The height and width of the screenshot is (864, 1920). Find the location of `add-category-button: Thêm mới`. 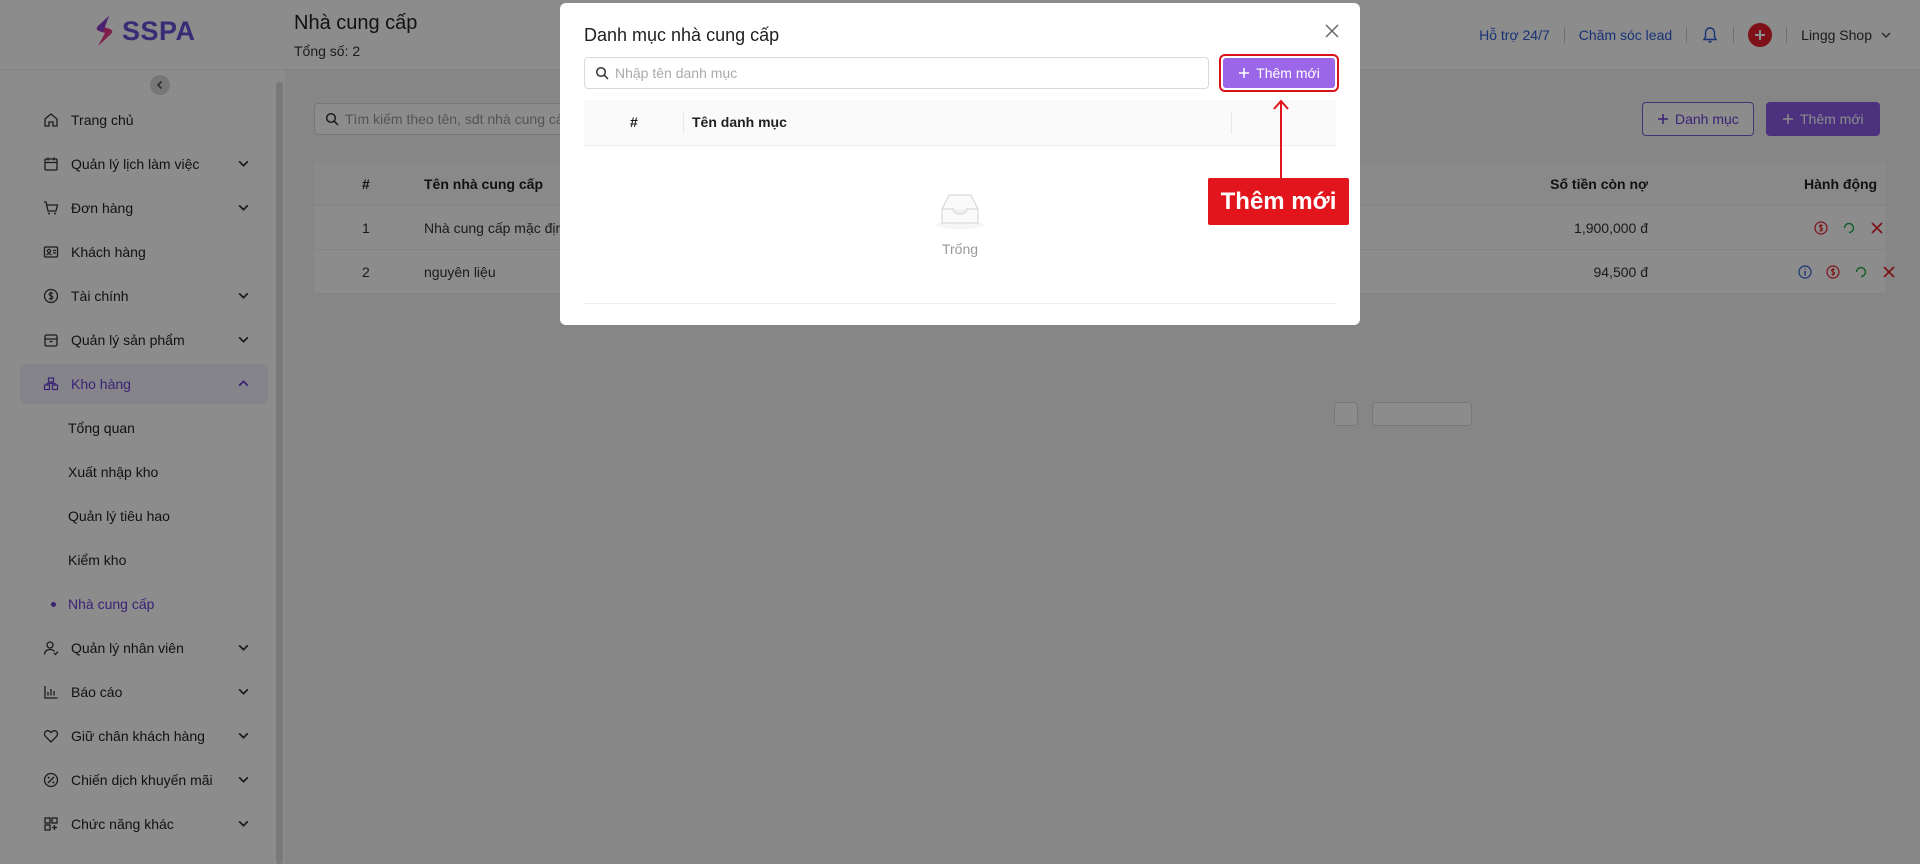

add-category-button: Thêm mới is located at coordinates (1279, 73).